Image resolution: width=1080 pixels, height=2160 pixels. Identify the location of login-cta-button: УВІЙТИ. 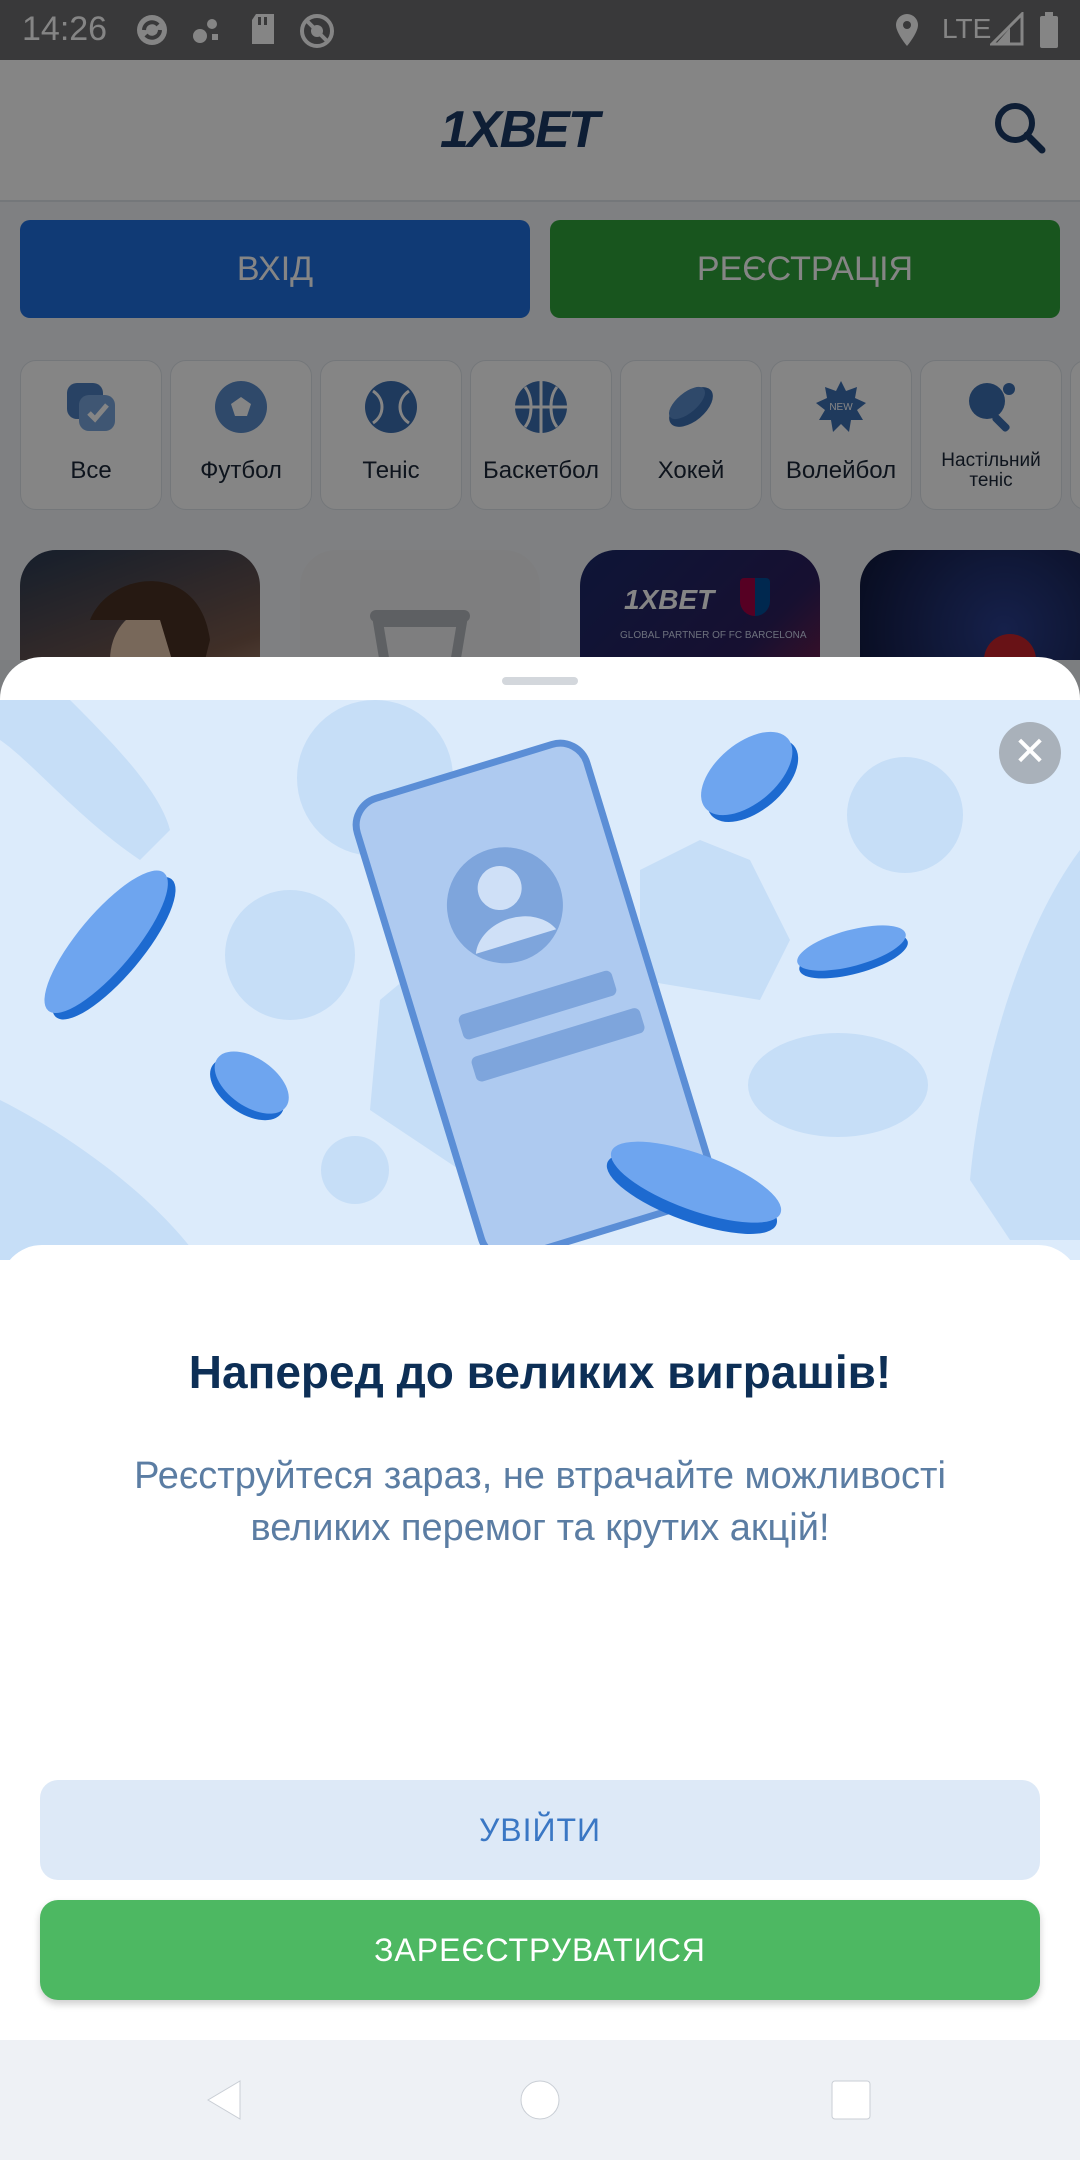
(540, 1830).